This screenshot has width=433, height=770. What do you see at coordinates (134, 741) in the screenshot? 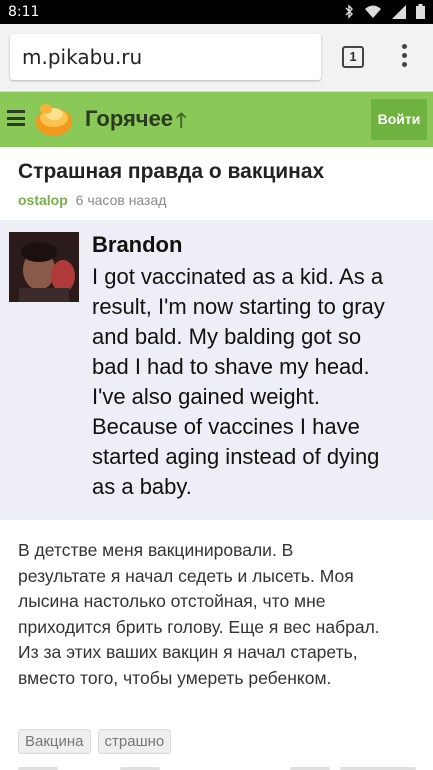
I see `tag-scary: страшно` at bounding box center [134, 741].